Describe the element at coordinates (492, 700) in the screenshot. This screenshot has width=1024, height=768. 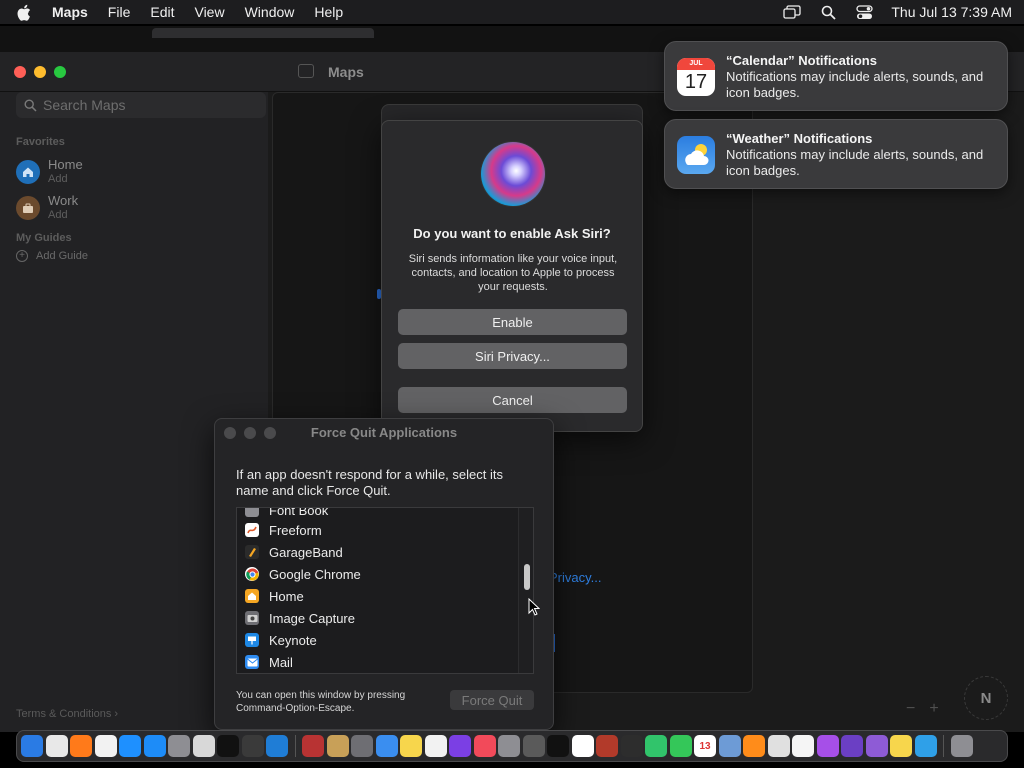
I see `force-quit-button: Force Quit` at that location.